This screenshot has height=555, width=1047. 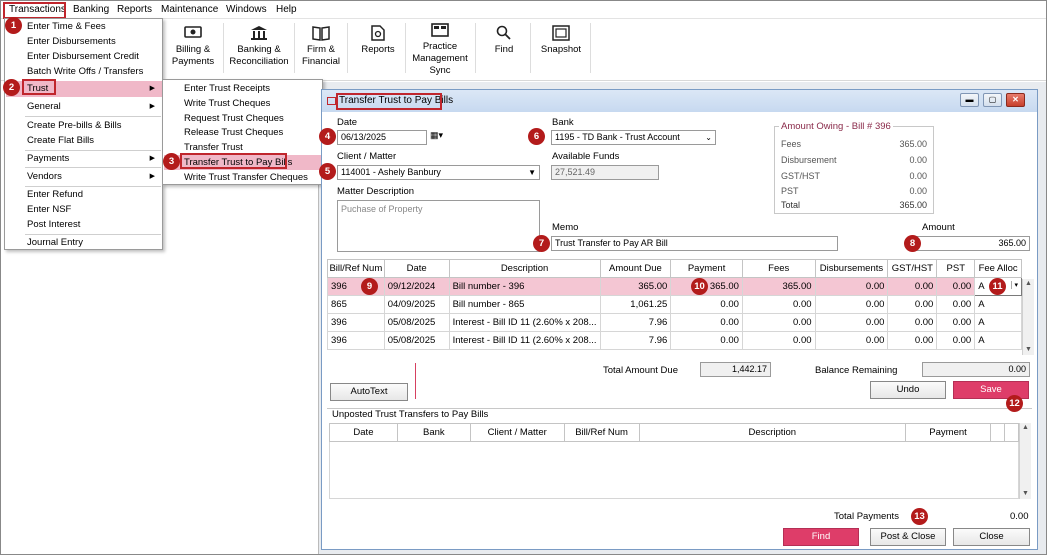 I want to click on grid-header: Amount Due, so click(x=635, y=268).